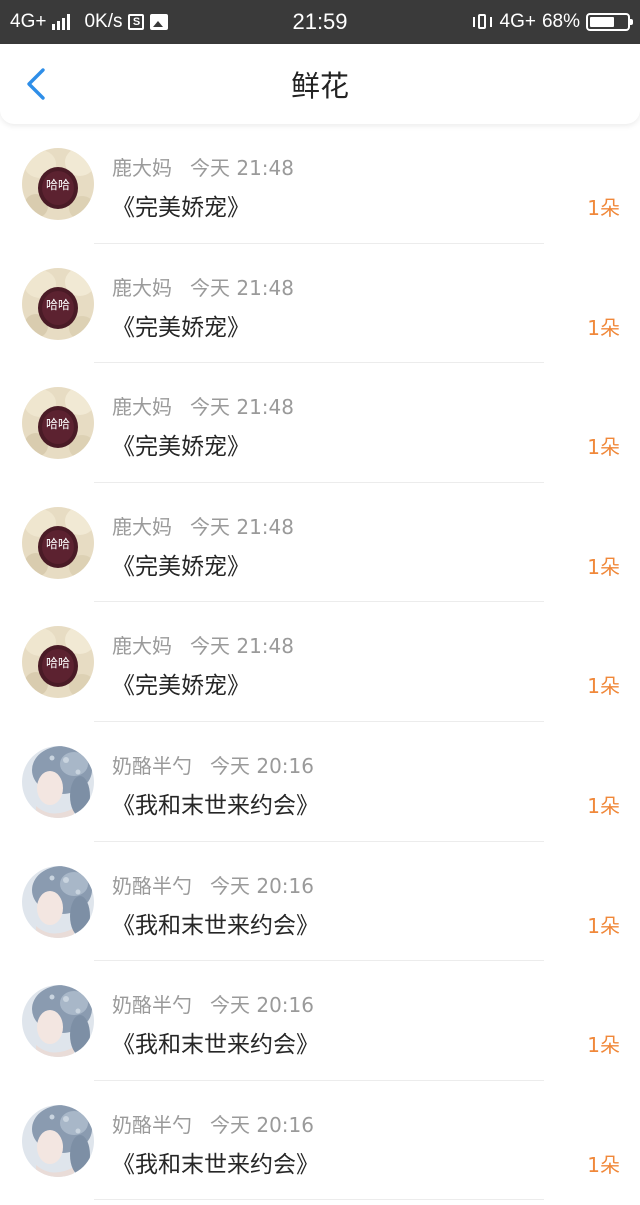  I want to click on back-button, so click(36, 84).